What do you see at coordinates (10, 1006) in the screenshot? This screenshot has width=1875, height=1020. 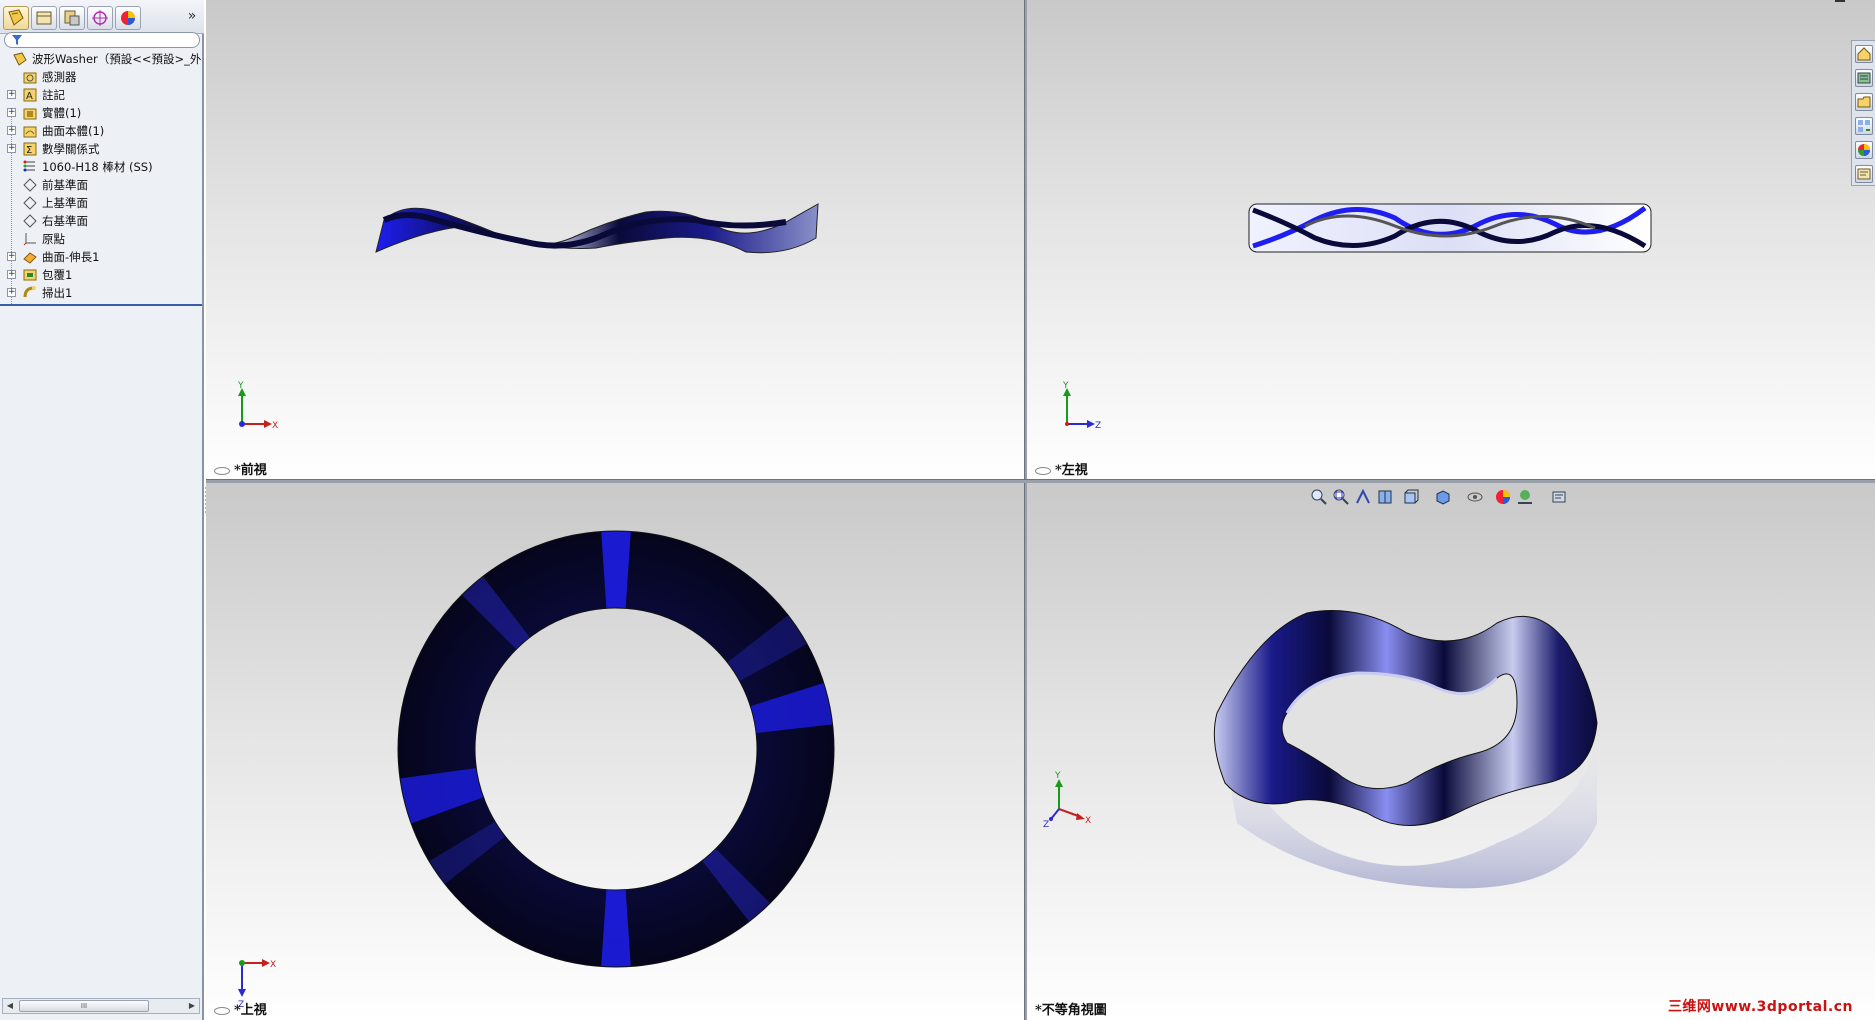 I see `scroll-left-icon: ◀` at bounding box center [10, 1006].